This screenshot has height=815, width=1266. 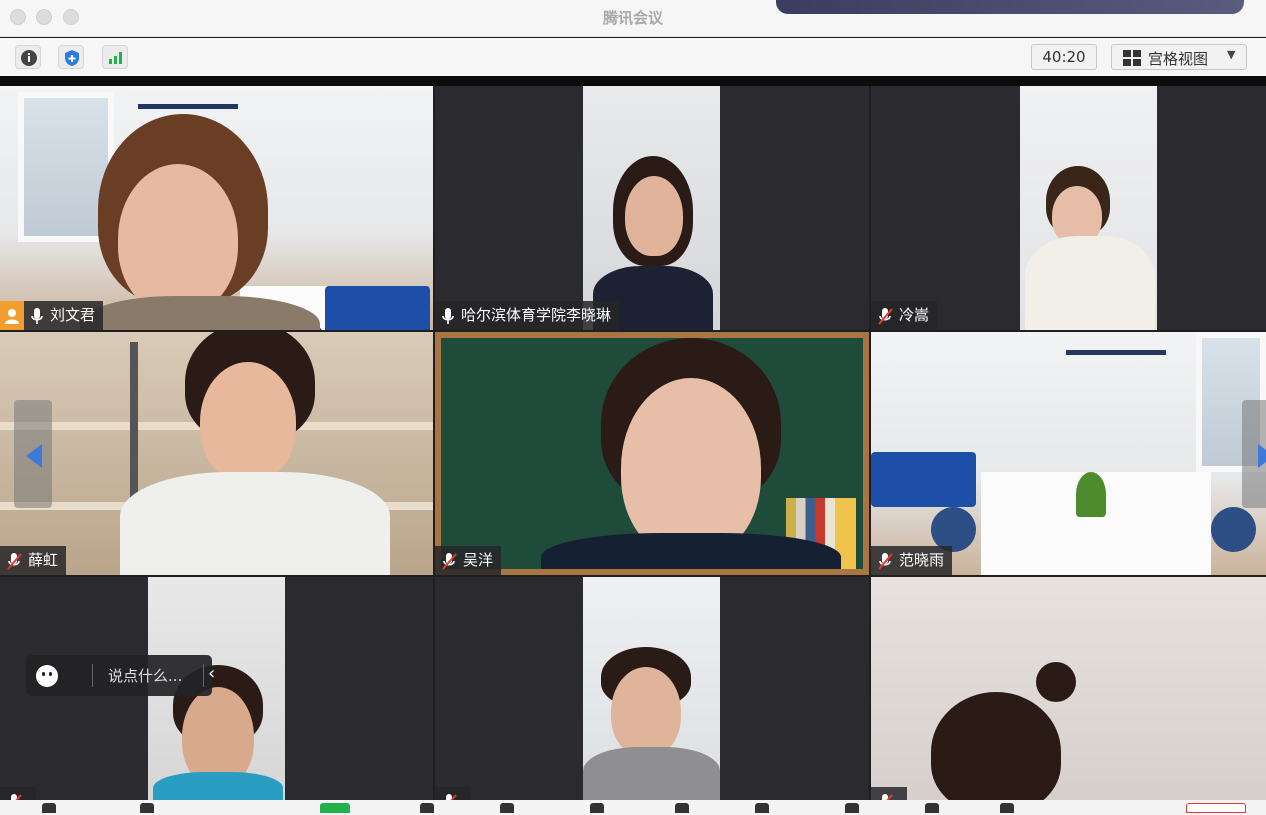 What do you see at coordinates (922, 560) in the screenshot?
I see `participant-name: 范晓雨` at bounding box center [922, 560].